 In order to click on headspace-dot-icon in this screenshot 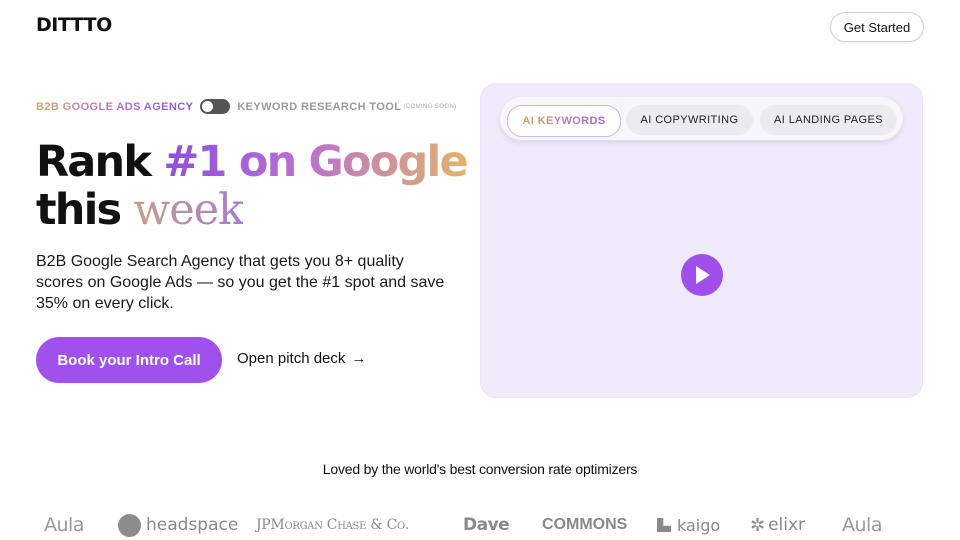, I will do `click(129, 525)`.